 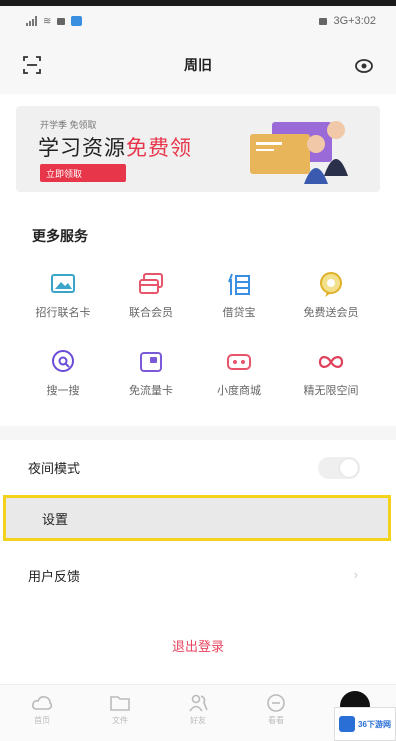 I want to click on chevron-right-icon: ›, so click(x=355, y=574).